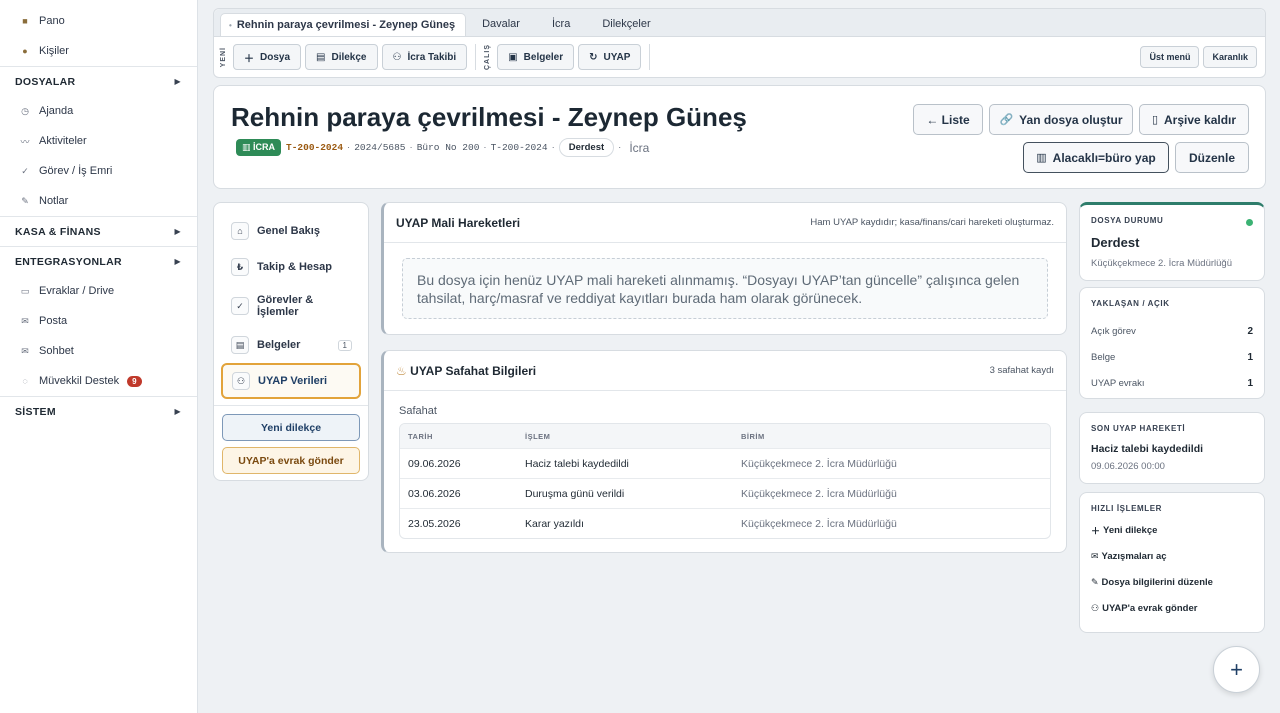 The image size is (1280, 713). Describe the element at coordinates (513, 57) in the screenshot. I see `save-icon: ▣` at that location.